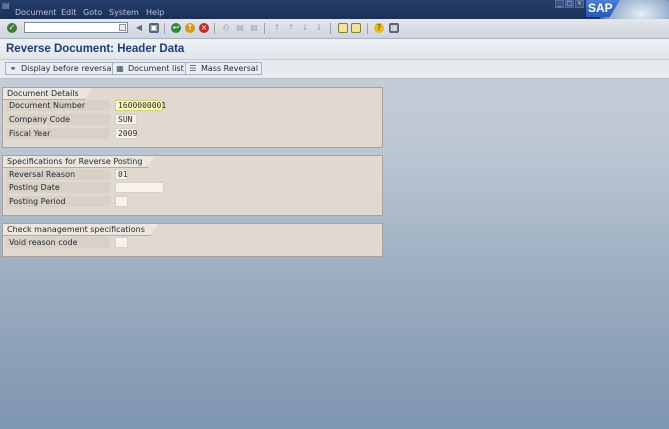 The image size is (669, 429). I want to click on minimize-icon: _, so click(559, 4).